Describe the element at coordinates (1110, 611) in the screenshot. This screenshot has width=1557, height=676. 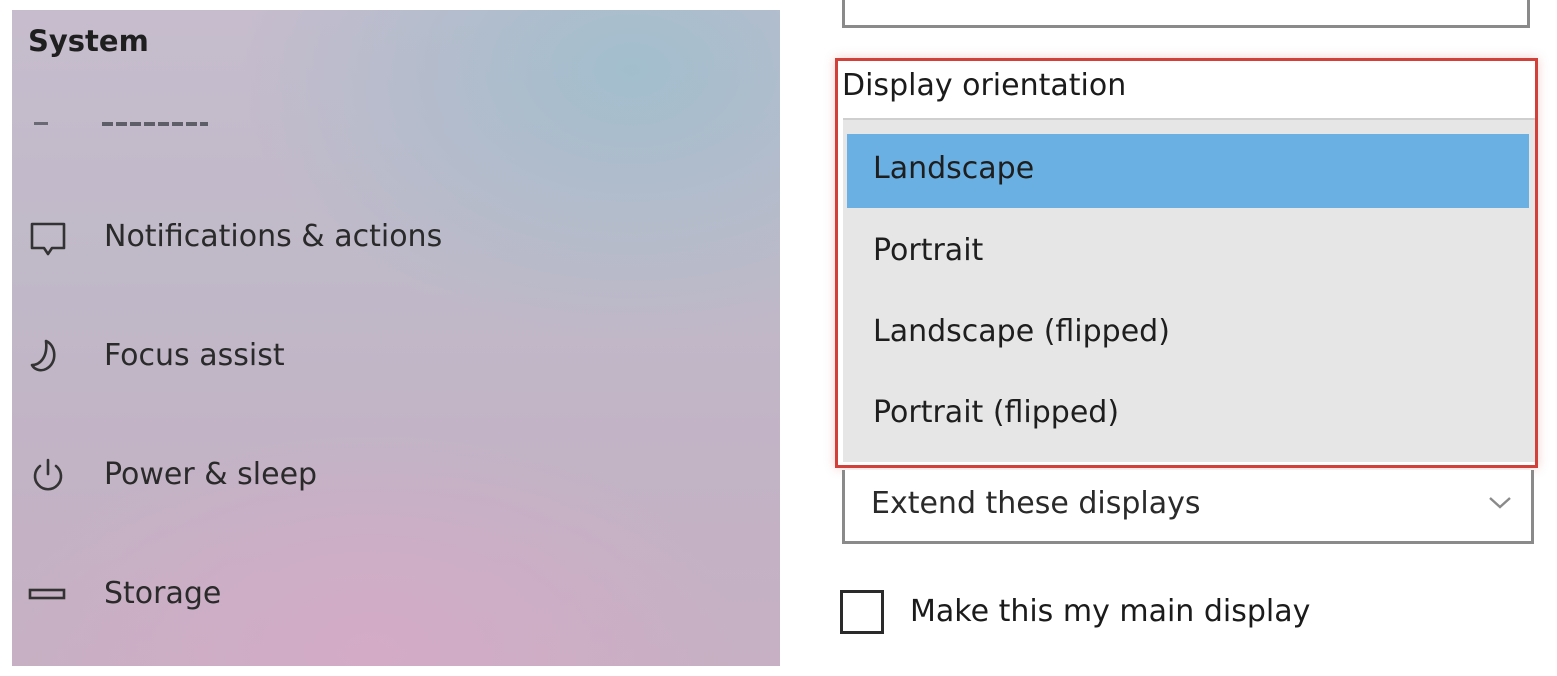
I see `main-display-checkbox-label: Make this my main display` at that location.